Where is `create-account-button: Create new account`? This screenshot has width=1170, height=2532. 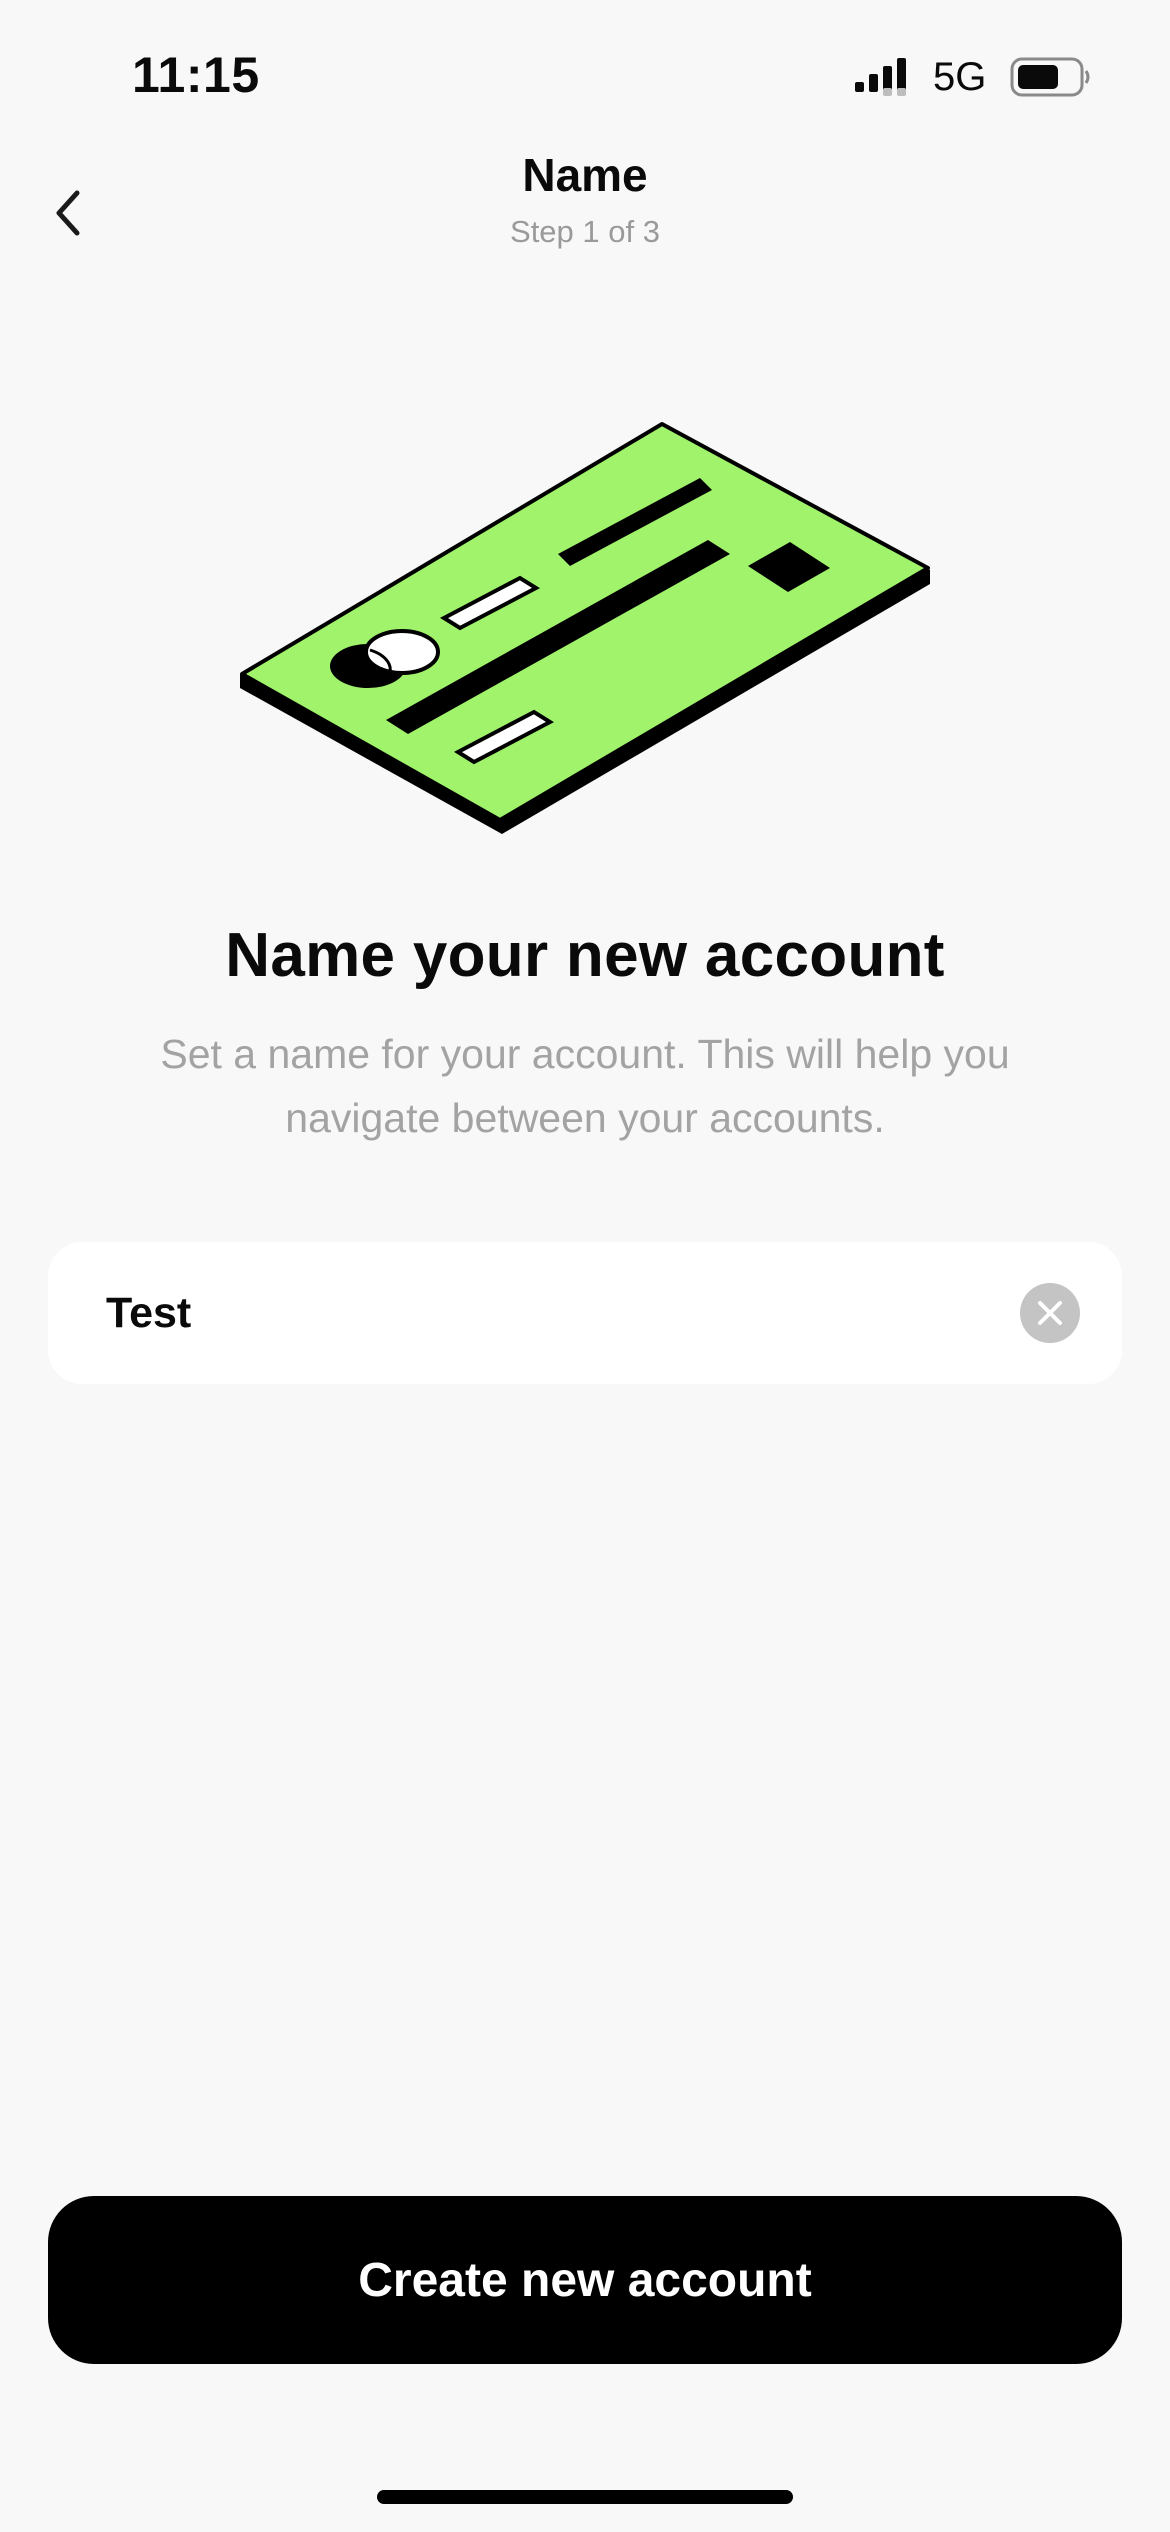
create-account-button: Create new account is located at coordinates (585, 2280).